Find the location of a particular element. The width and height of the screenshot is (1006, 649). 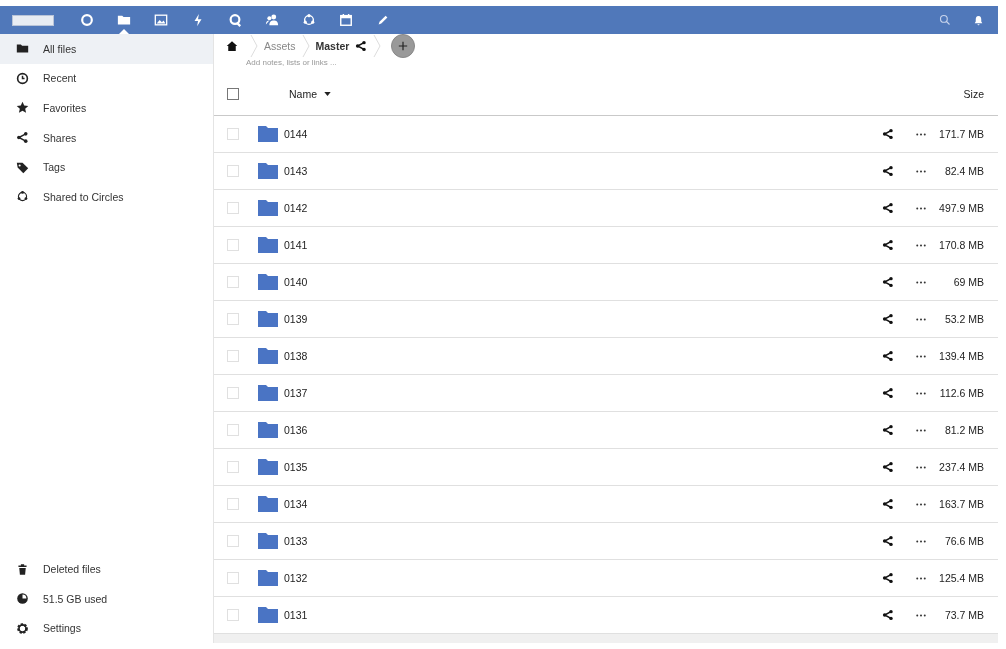

file-size: 171.7 MB is located at coordinates (961, 134).